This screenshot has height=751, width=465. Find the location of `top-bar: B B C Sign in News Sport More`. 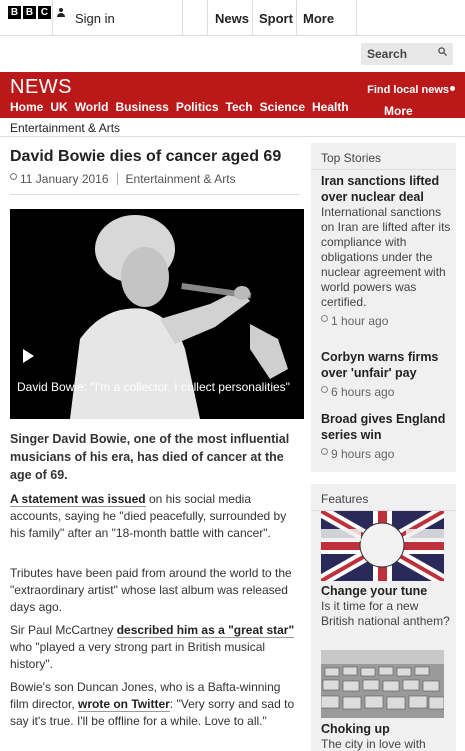

top-bar: B B C Sign in News Sport More is located at coordinates (232, 18).